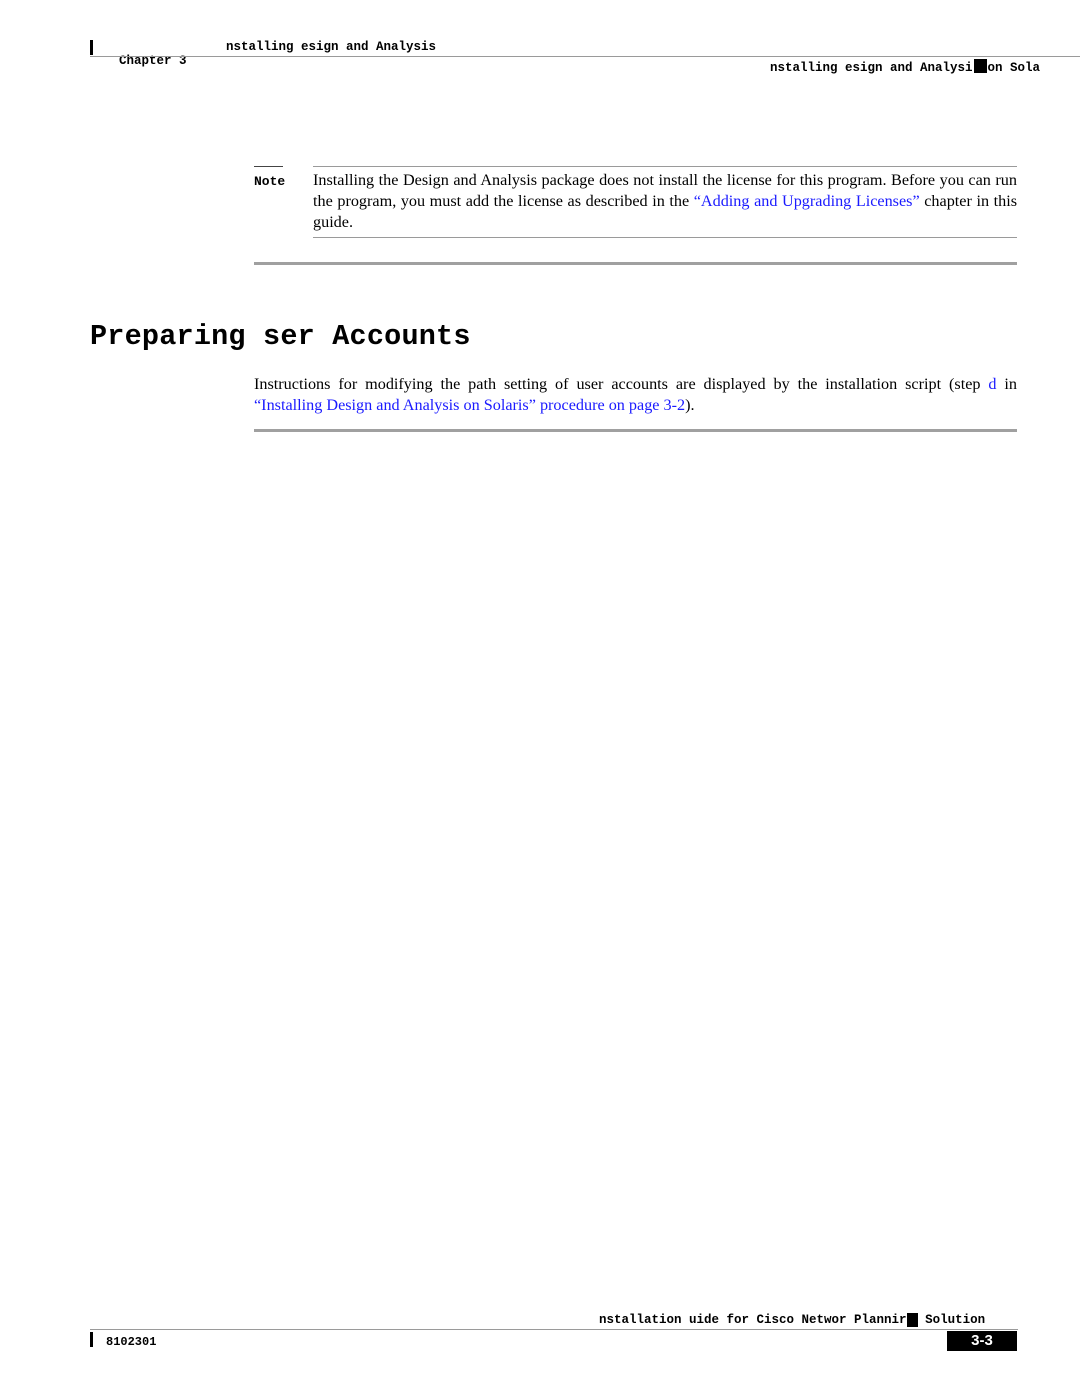 This screenshot has width=1080, height=1397. What do you see at coordinates (807, 201) in the screenshot?
I see `adding-upgrading-licenses-link: “Adding and Upgrading Licenses”` at bounding box center [807, 201].